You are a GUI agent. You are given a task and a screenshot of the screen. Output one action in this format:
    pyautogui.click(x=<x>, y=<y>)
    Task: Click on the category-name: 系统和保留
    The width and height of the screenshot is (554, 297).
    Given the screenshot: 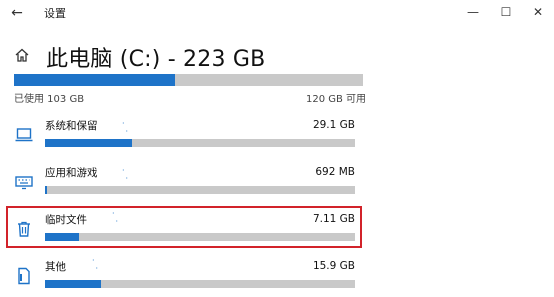 What is the action you would take?
    pyautogui.click(x=71, y=126)
    